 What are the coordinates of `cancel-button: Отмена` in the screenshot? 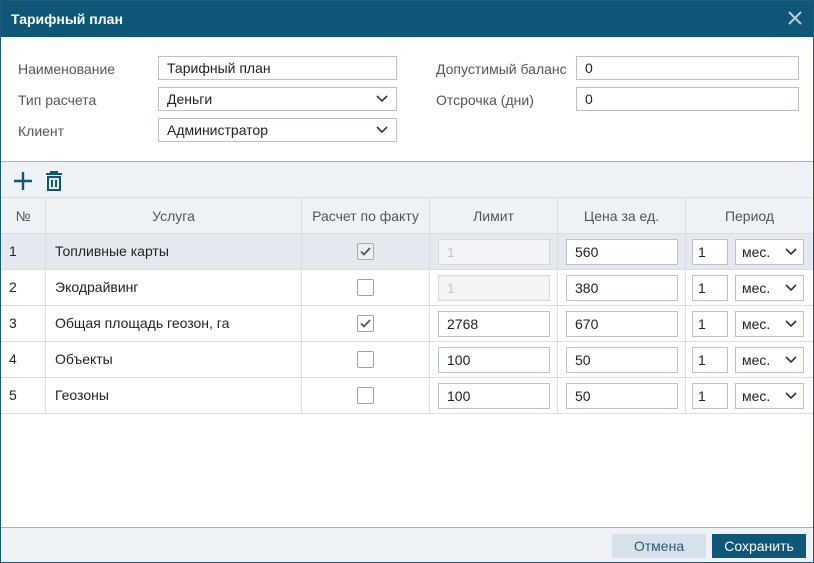 It's located at (659, 546).